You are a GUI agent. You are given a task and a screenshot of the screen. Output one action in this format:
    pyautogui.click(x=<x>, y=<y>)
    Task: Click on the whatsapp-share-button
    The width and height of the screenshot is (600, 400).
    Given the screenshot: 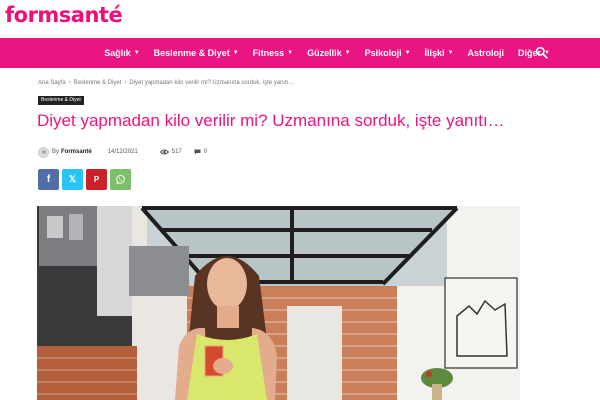 What is the action you would take?
    pyautogui.click(x=120, y=179)
    